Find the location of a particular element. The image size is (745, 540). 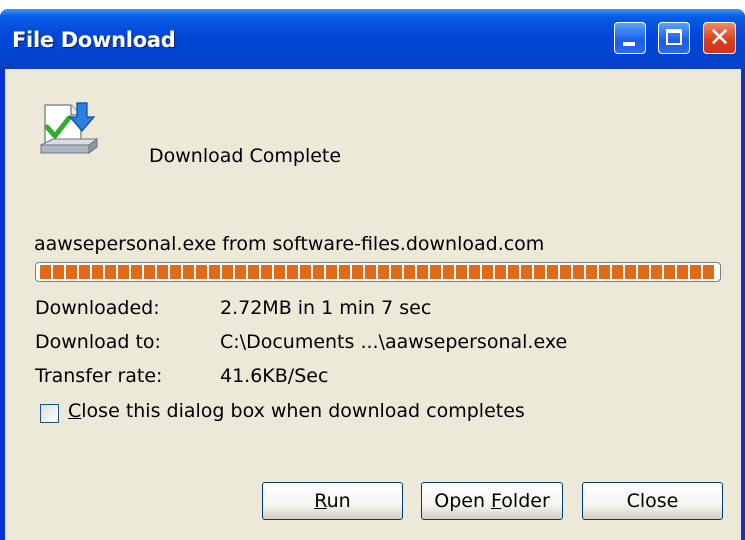

close-window-button: ✕ is located at coordinates (719, 38).